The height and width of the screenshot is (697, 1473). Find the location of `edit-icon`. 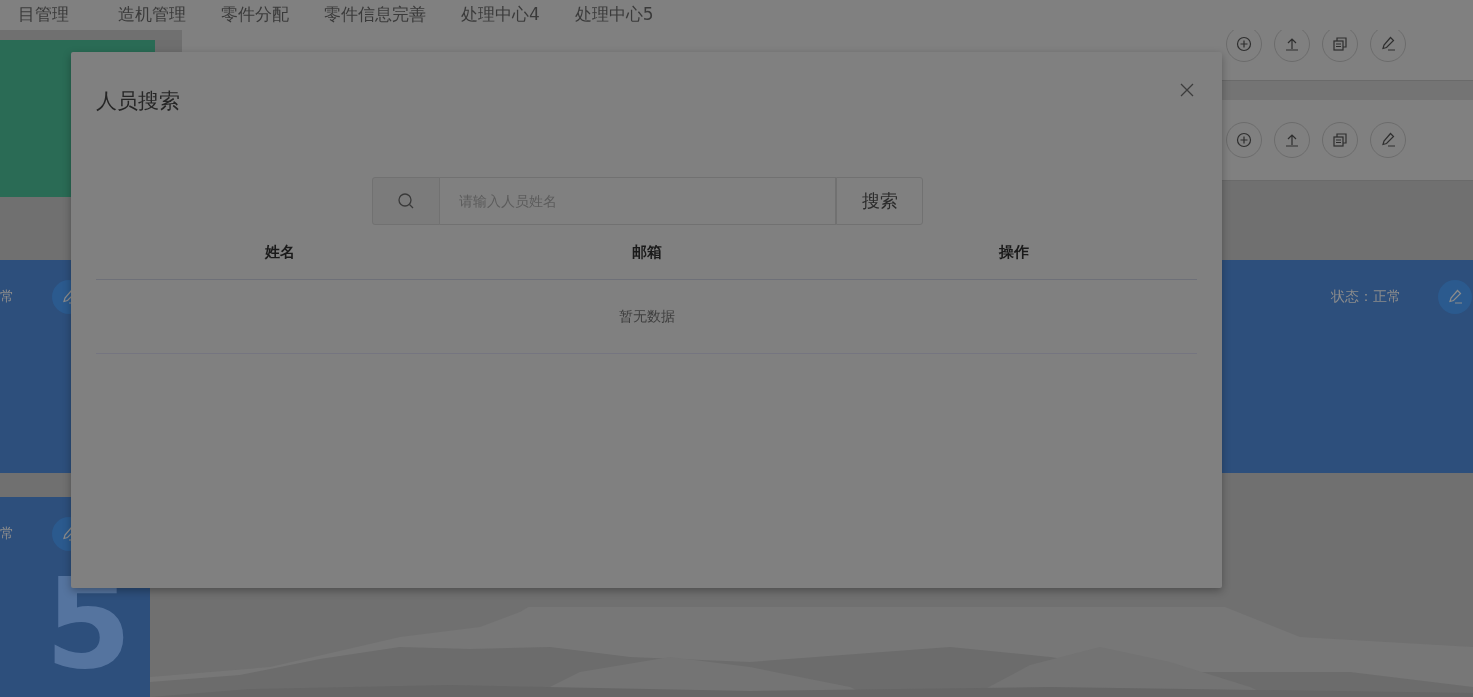

edit-icon is located at coordinates (1455, 297).